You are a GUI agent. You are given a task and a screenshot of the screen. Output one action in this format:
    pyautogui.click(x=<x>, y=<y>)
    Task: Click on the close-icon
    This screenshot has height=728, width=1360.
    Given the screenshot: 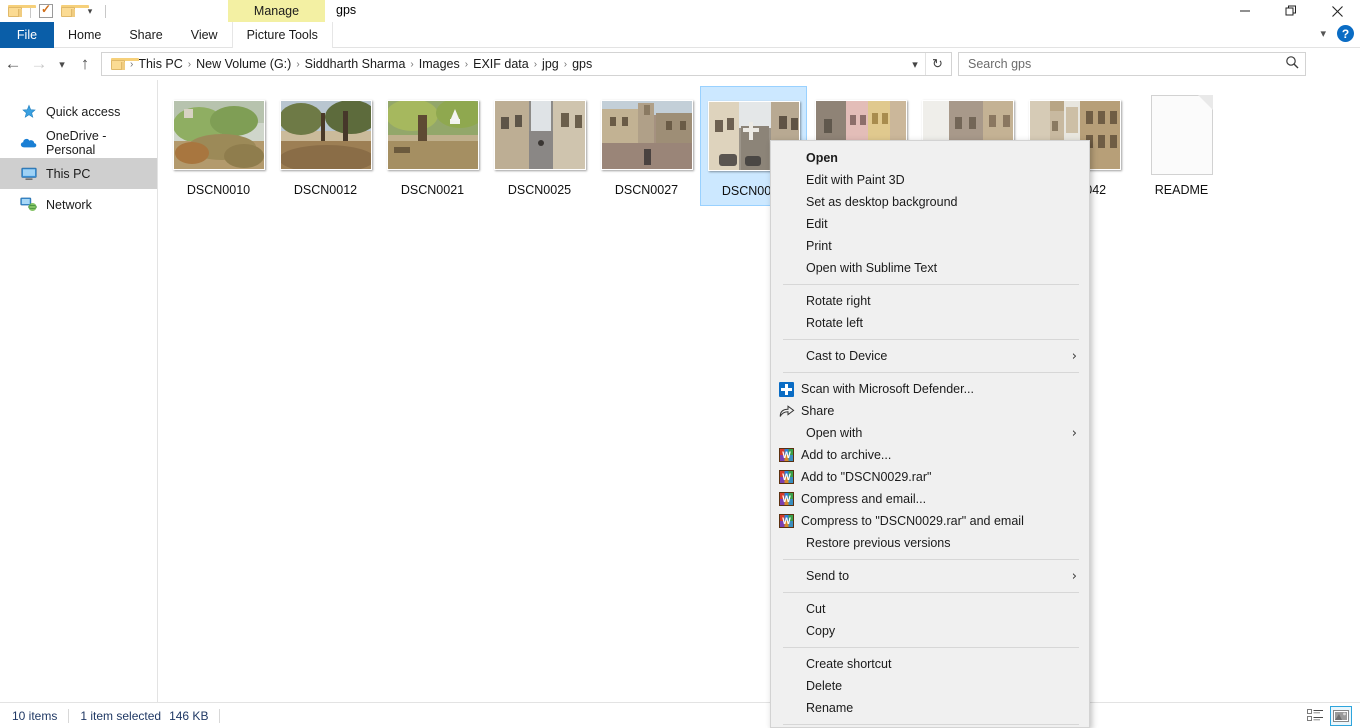 What is the action you would take?
    pyautogui.click(x=1337, y=11)
    